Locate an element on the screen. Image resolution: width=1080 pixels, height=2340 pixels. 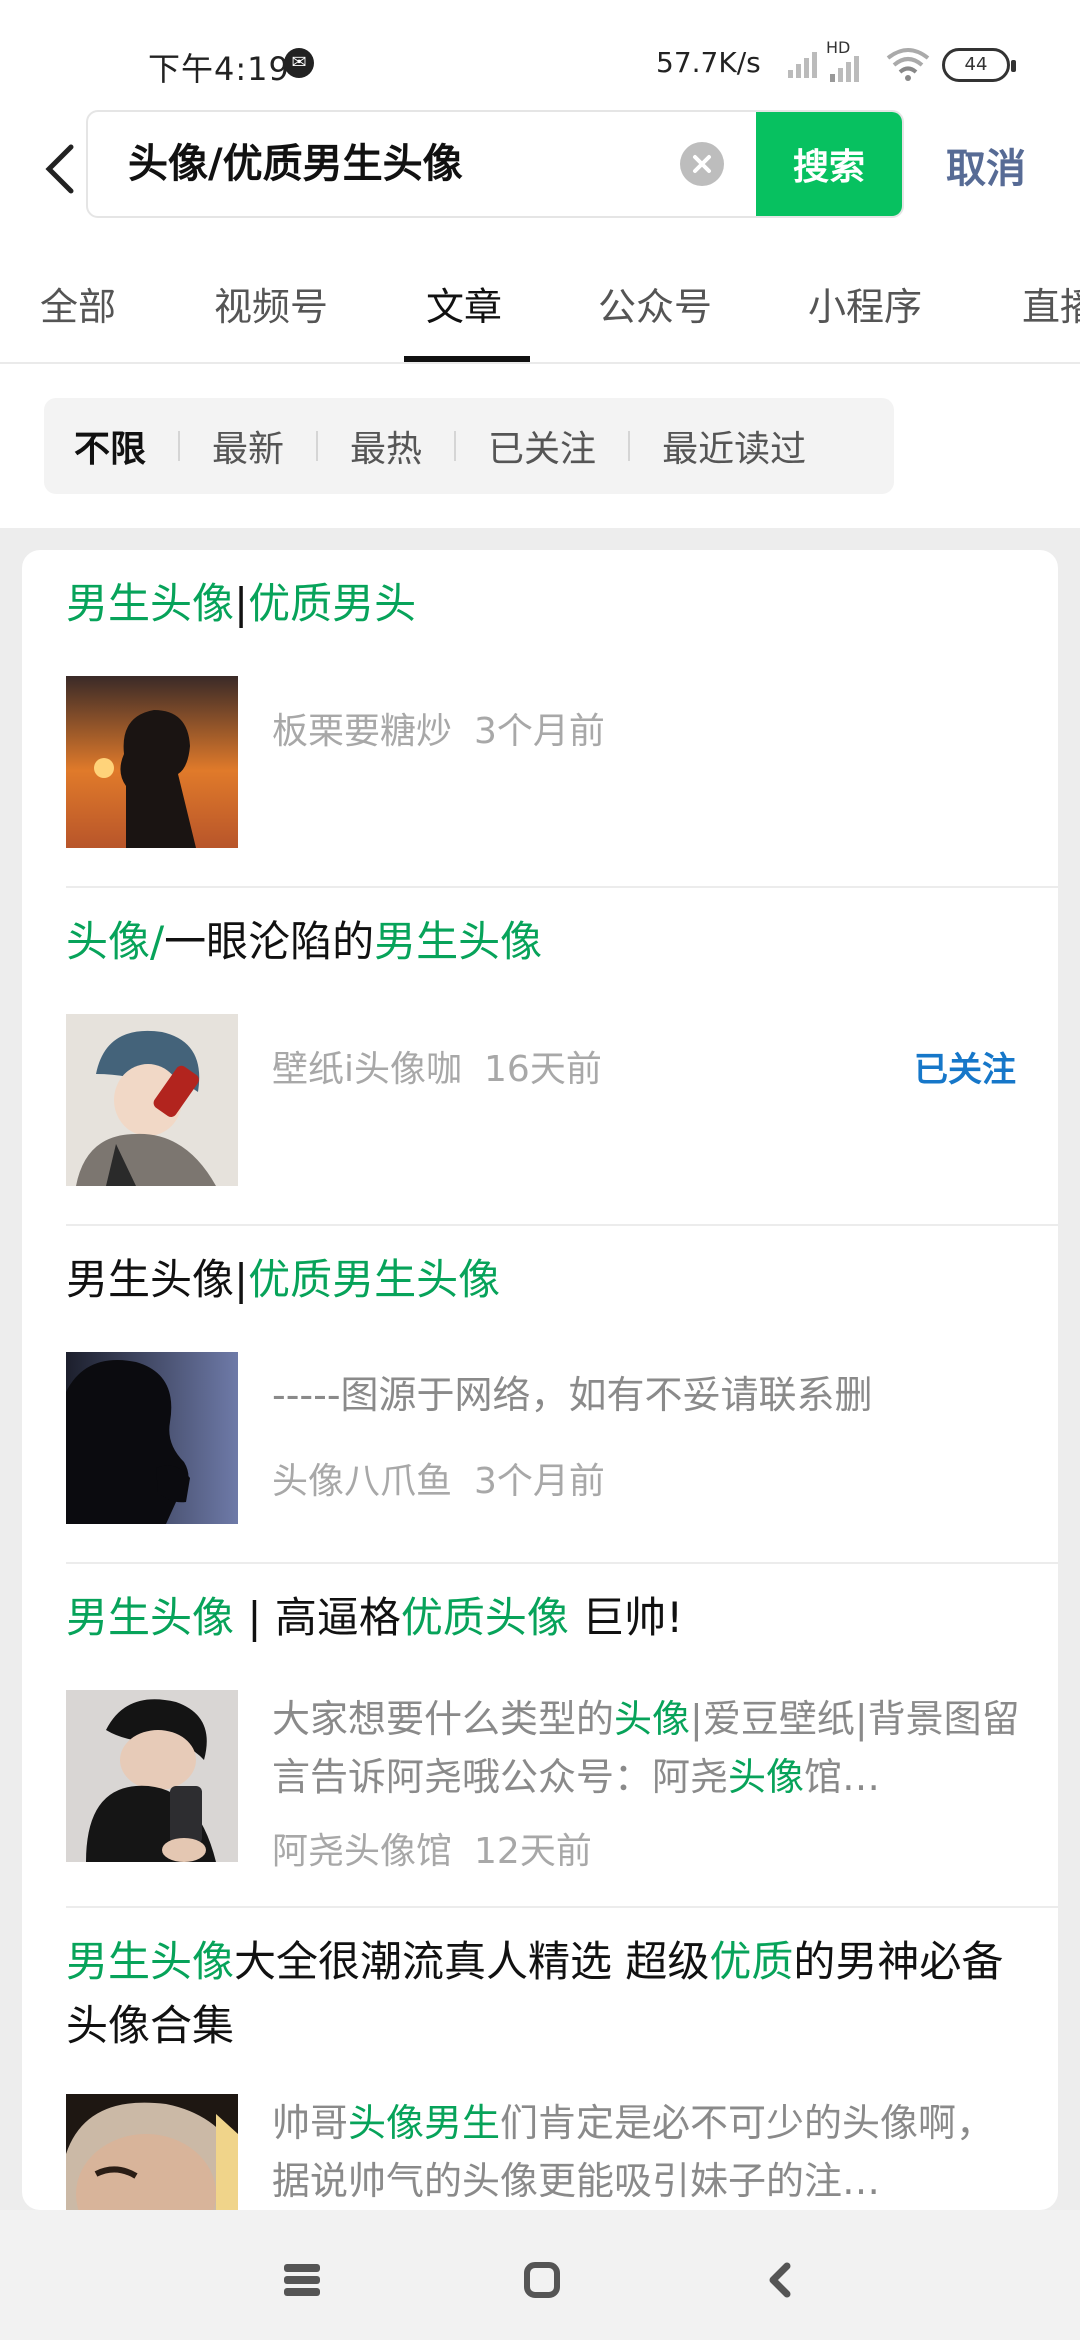
battery-indicator: 44 is located at coordinates (979, 65).